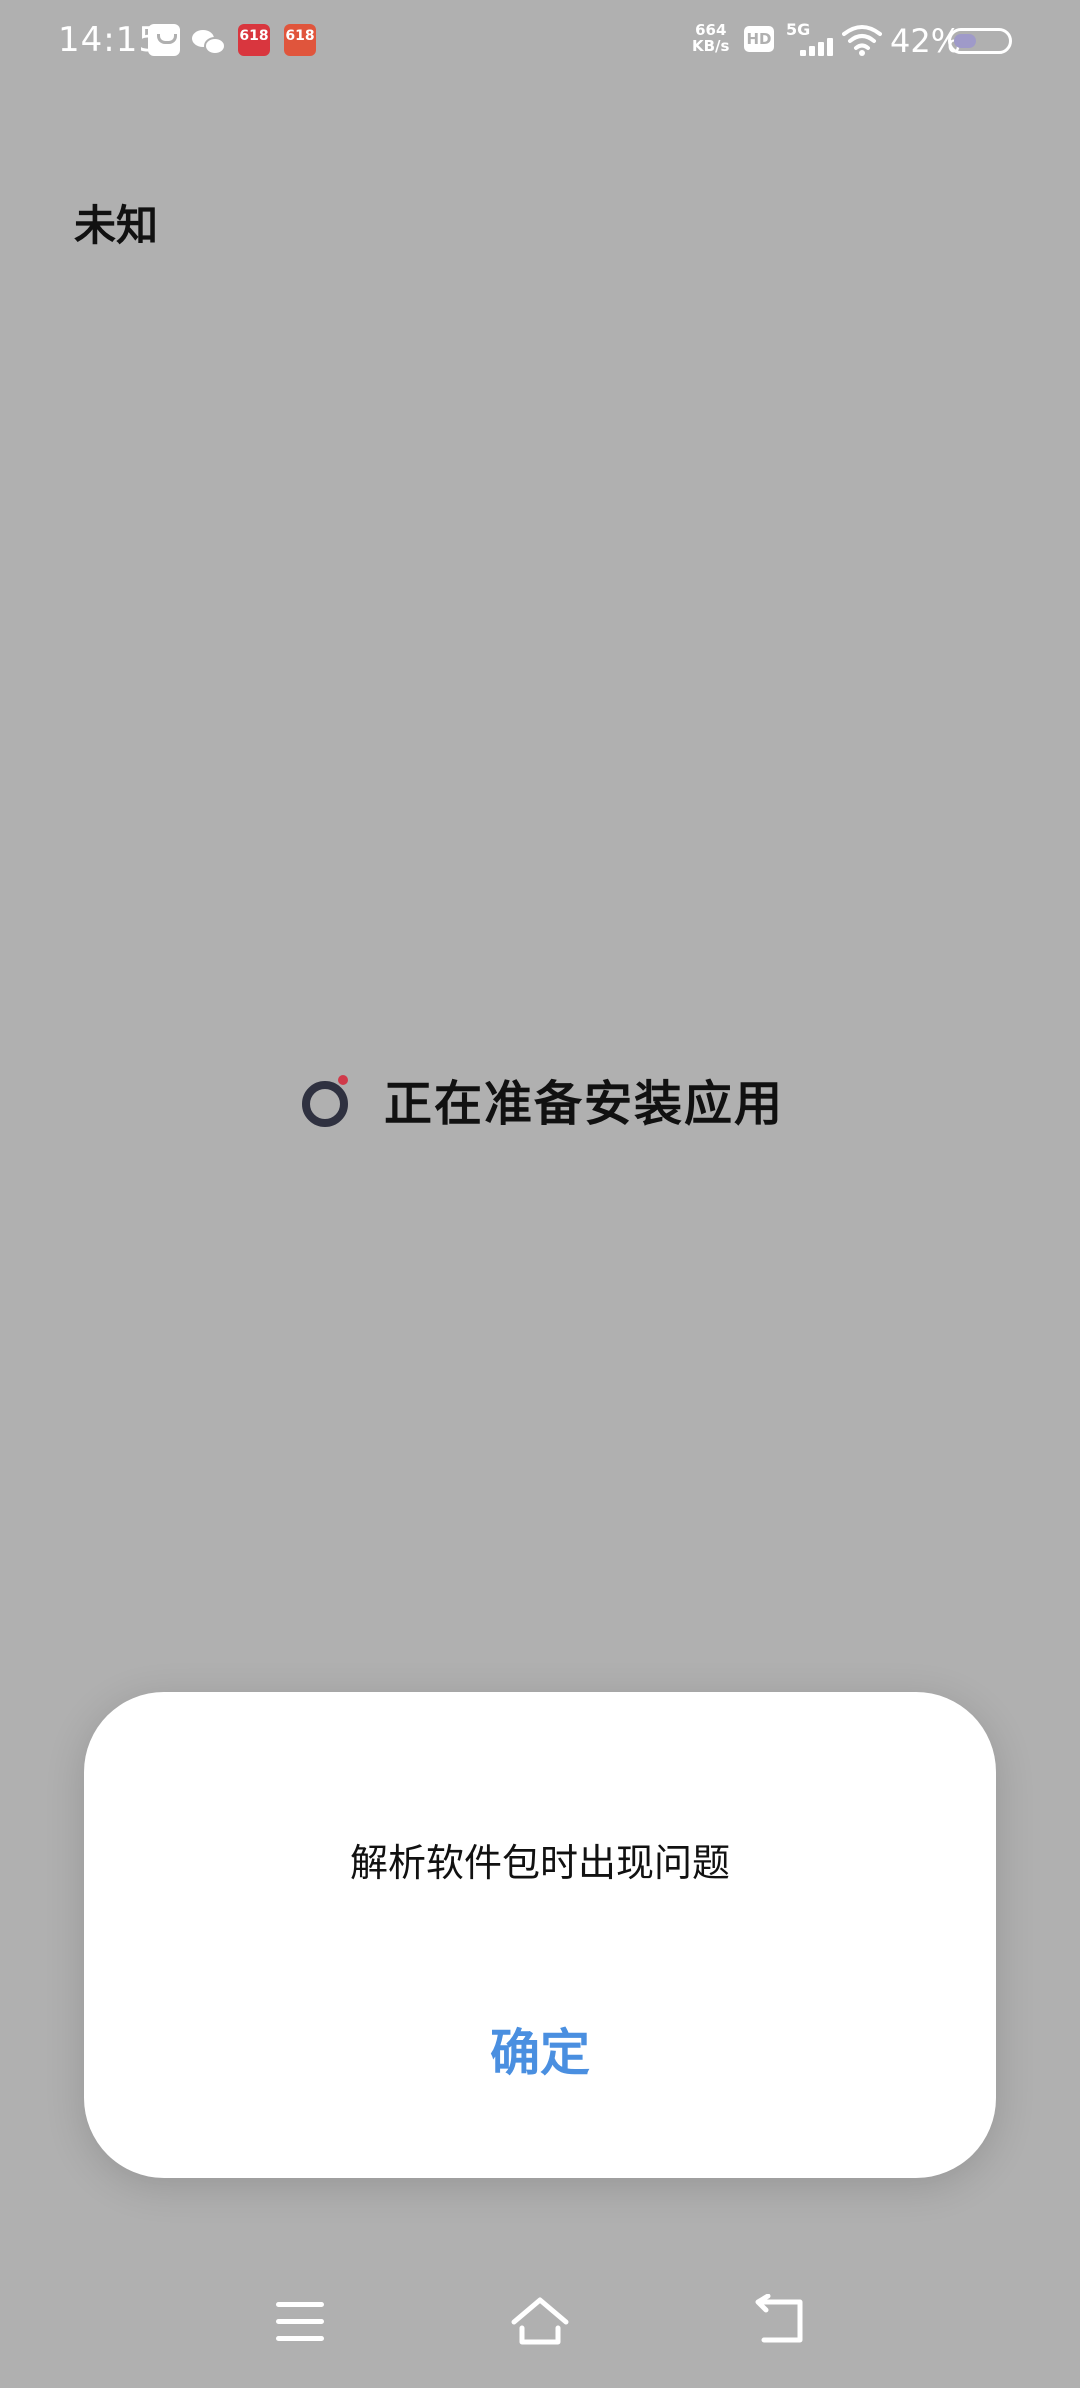 Image resolution: width=1080 pixels, height=2388 pixels. What do you see at coordinates (540, 2053) in the screenshot?
I see `confirm-button: 确定` at bounding box center [540, 2053].